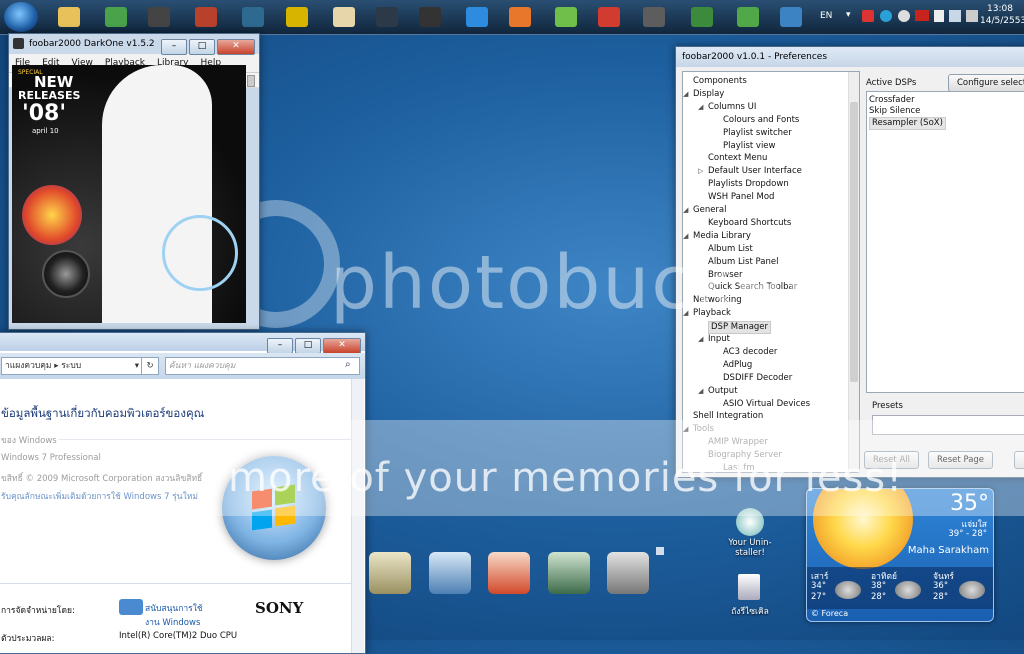 This screenshot has height=654, width=1024. I want to click on watermark-tagline: more of your memories for less!, so click(566, 478).